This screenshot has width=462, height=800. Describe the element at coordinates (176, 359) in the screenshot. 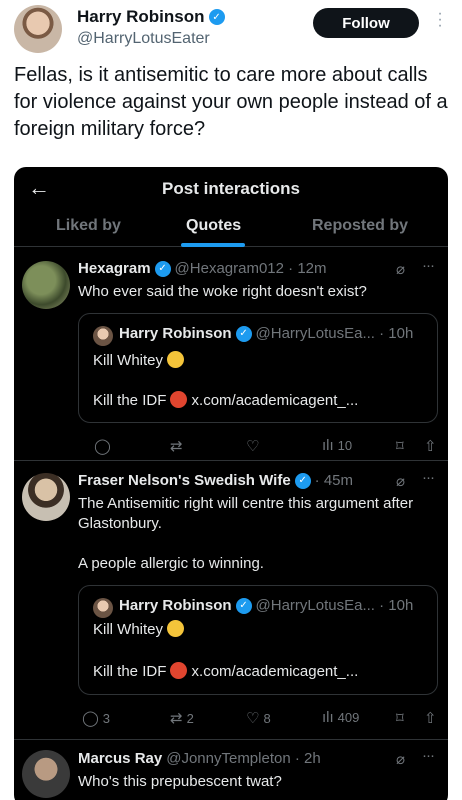

I see `sleepy-face-emoji-icon` at that location.